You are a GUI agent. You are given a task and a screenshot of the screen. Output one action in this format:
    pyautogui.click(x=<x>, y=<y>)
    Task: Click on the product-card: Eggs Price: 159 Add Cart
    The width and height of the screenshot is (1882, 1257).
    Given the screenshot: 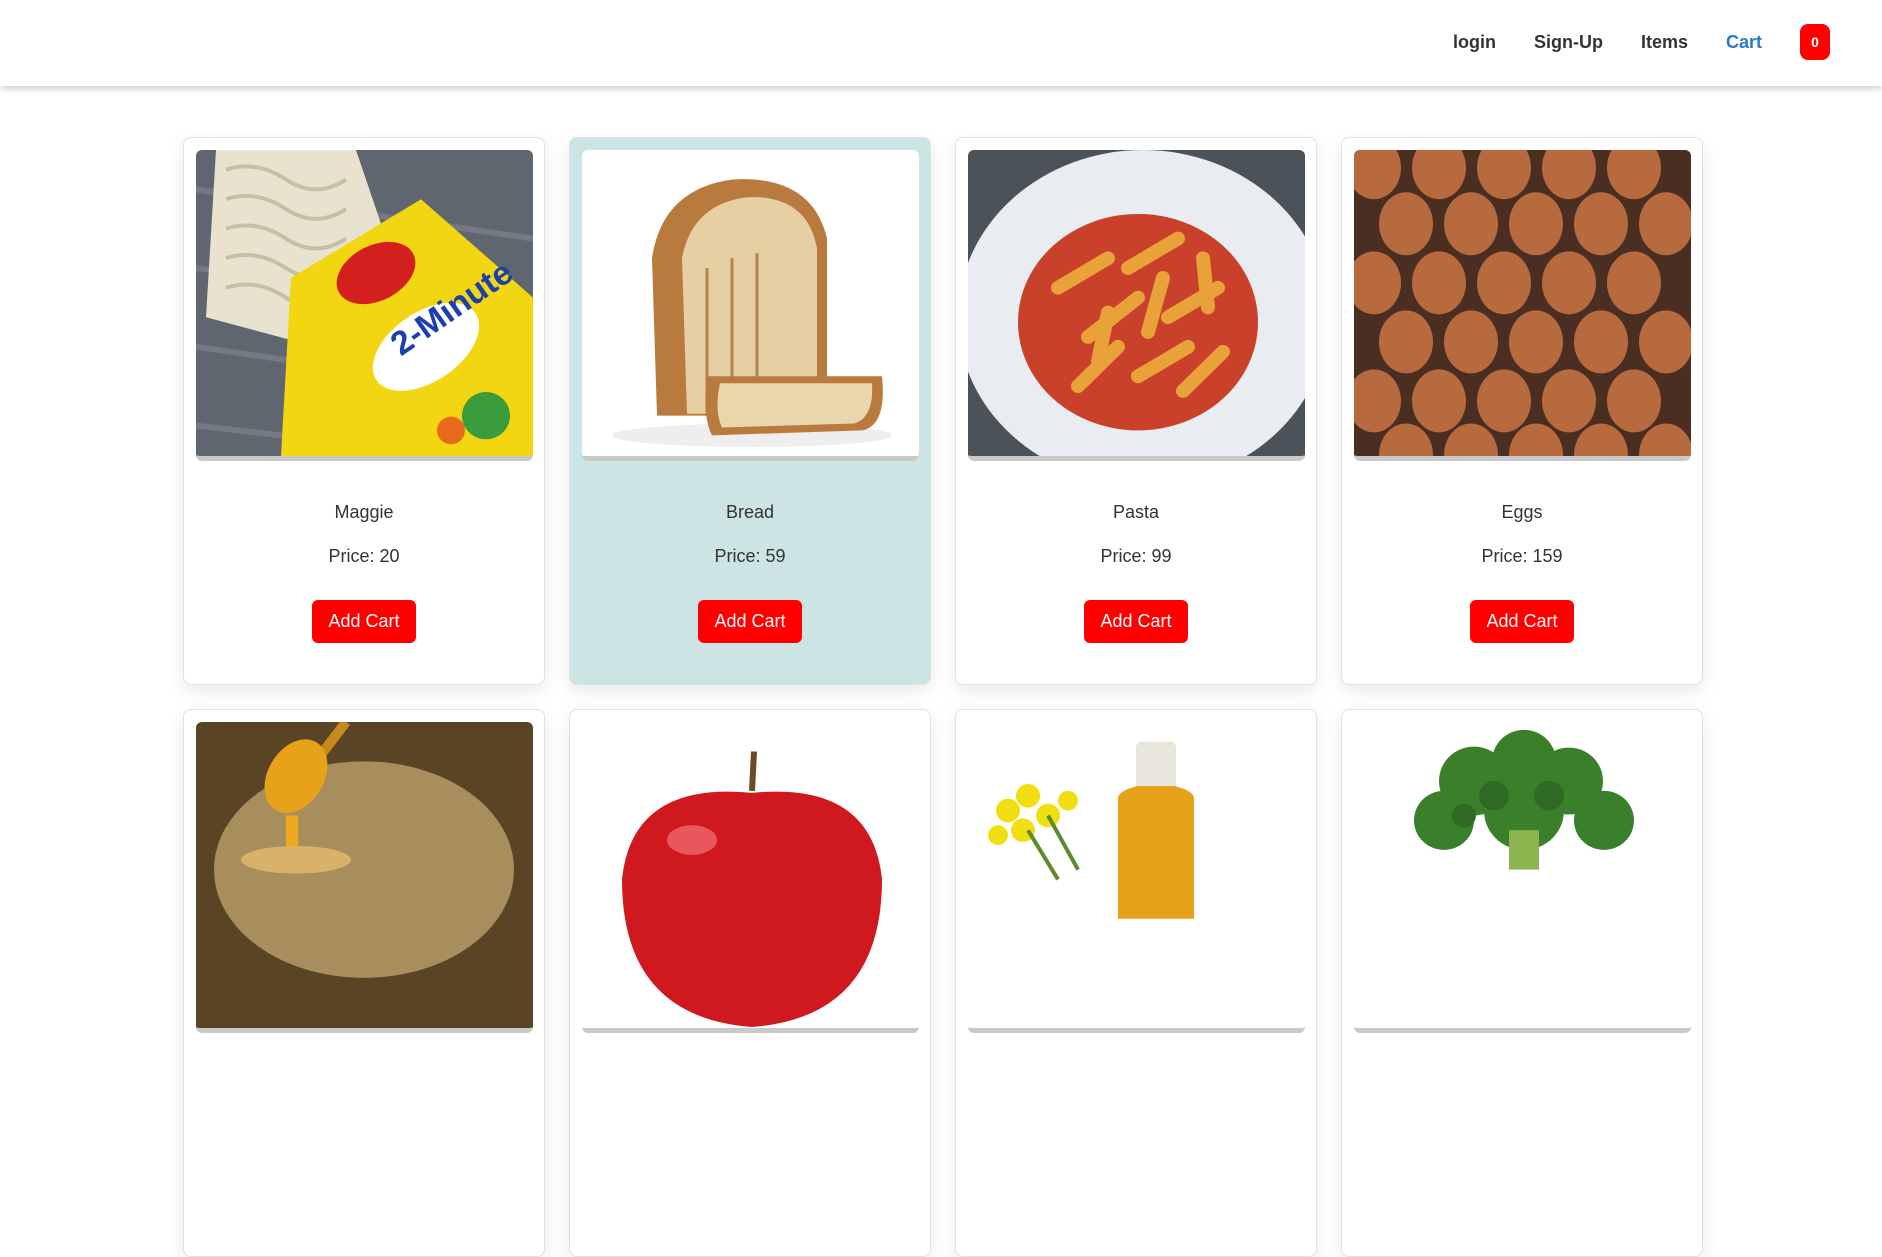 What is the action you would take?
    pyautogui.click(x=1522, y=411)
    